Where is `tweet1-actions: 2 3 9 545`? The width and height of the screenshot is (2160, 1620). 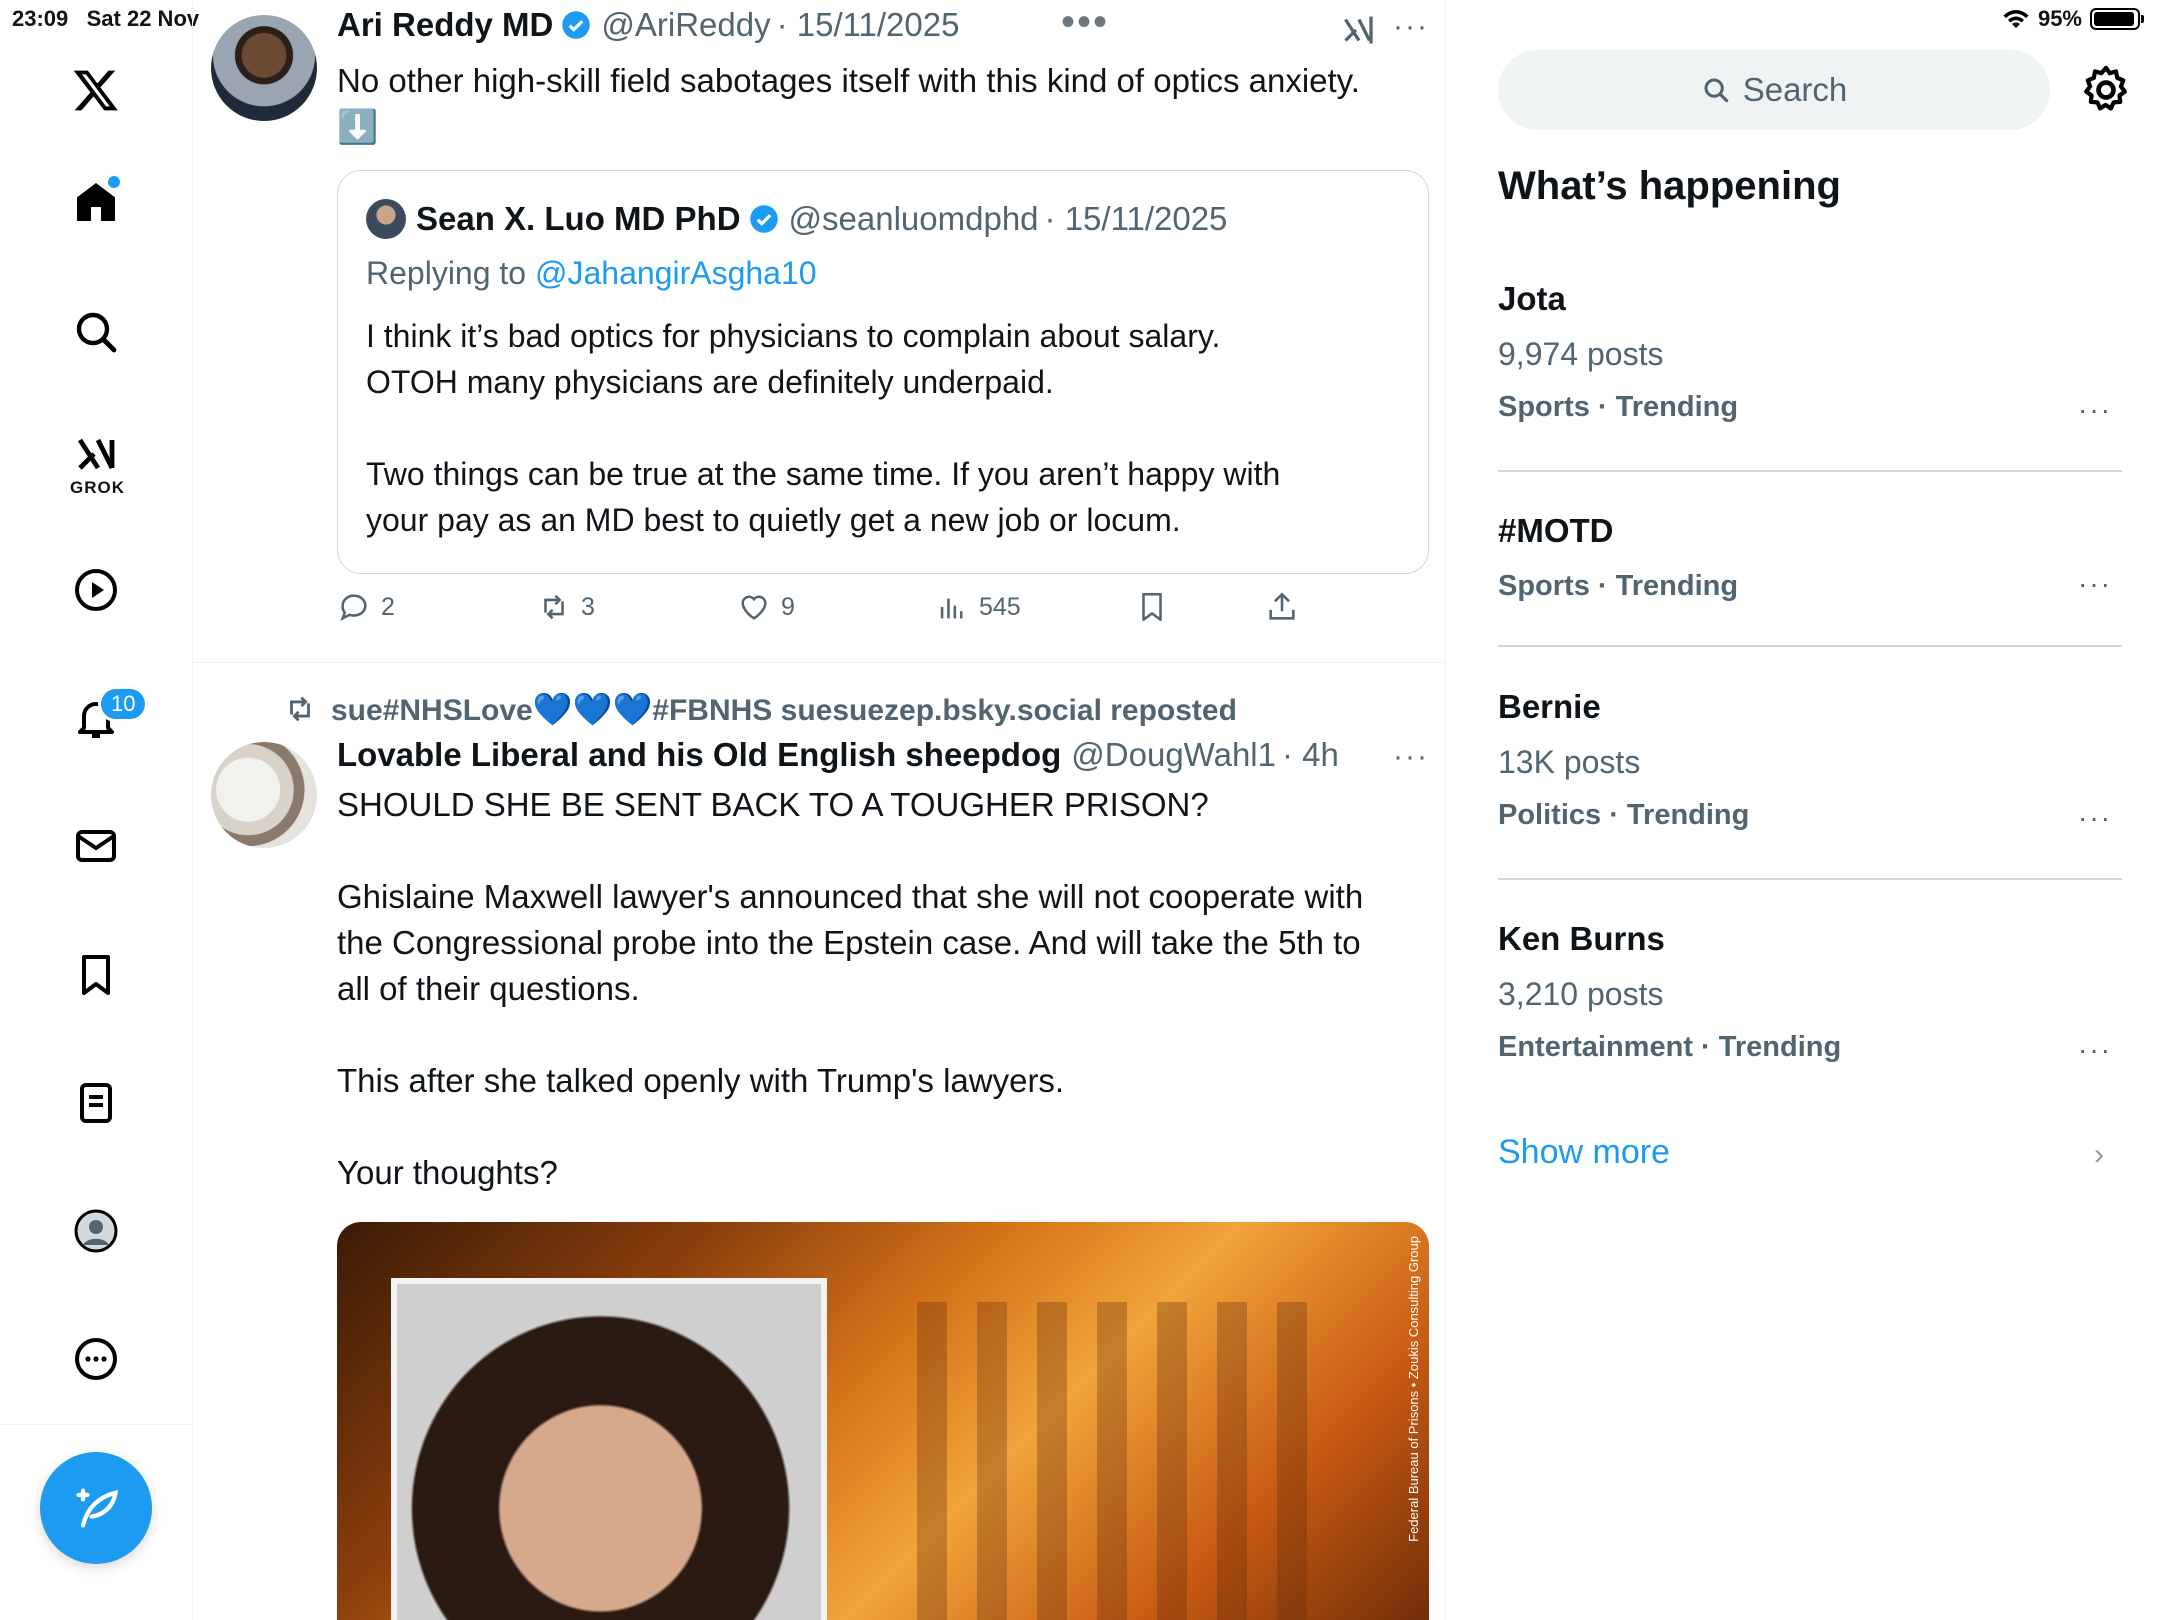 tweet1-actions: 2 3 9 545 is located at coordinates (837, 615).